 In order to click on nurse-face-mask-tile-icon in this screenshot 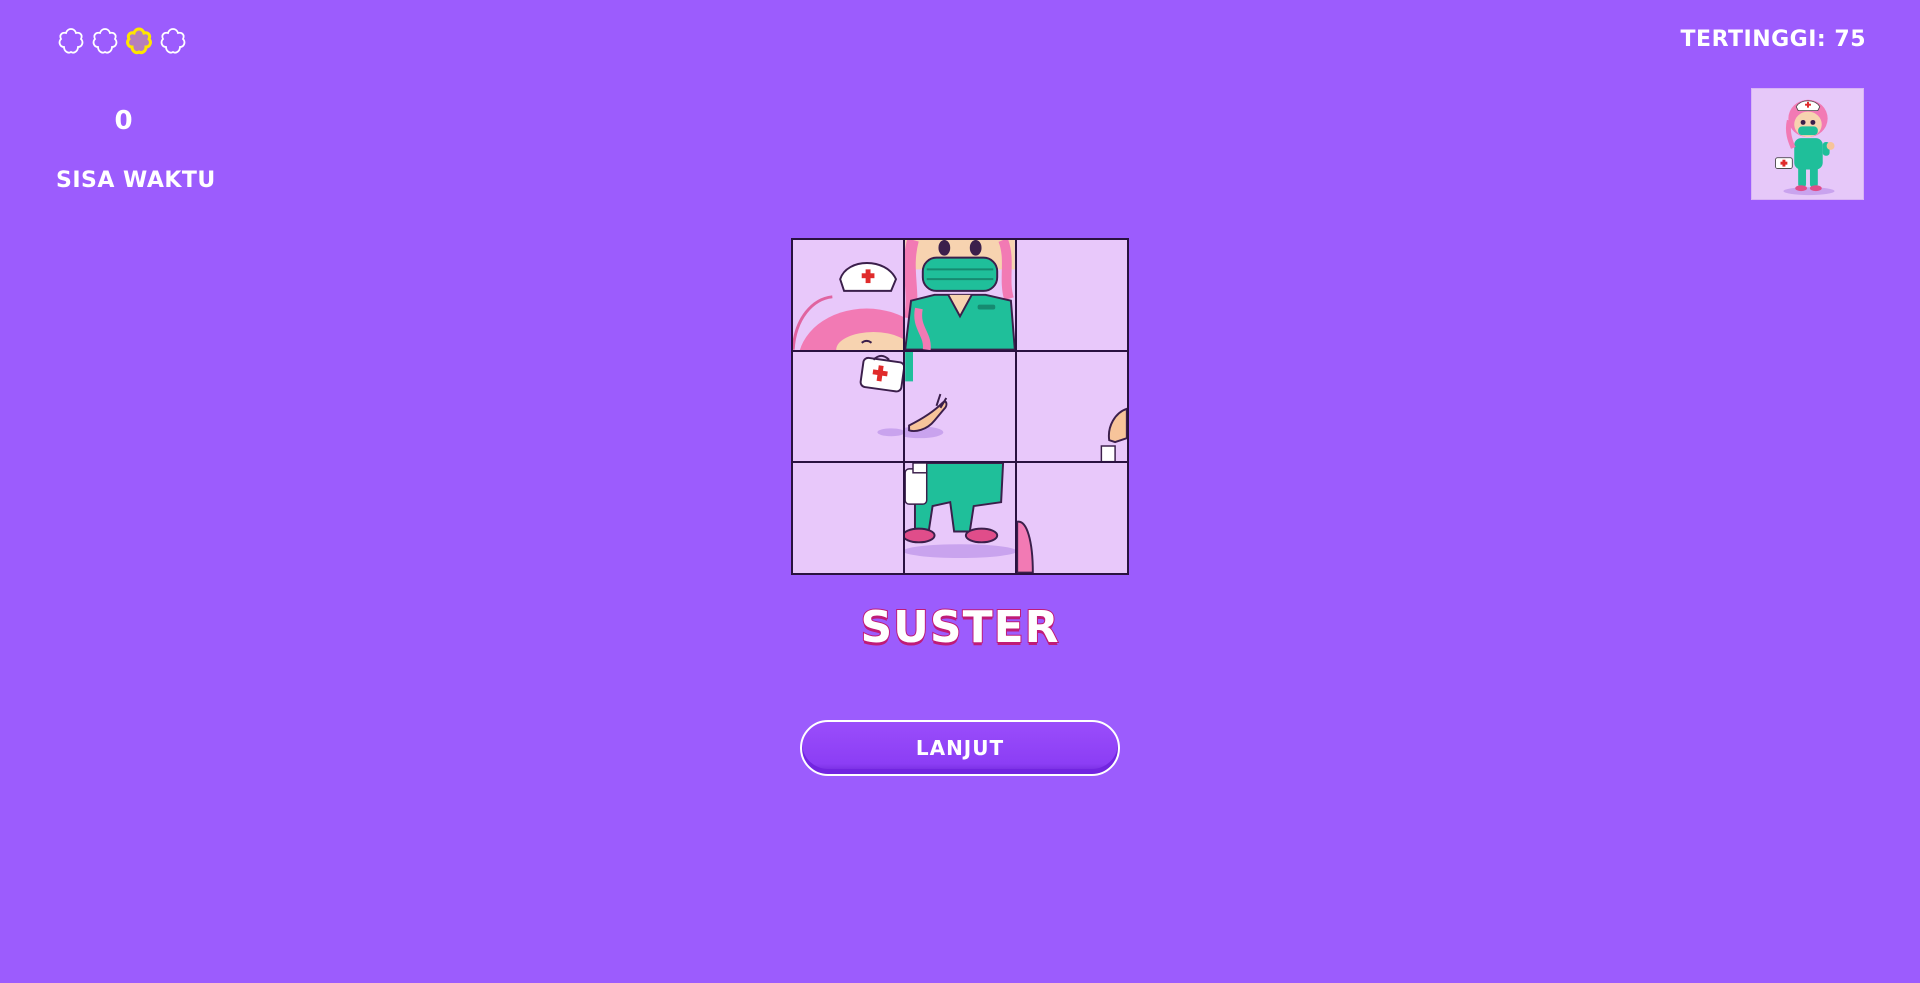, I will do `click(960, 295)`.